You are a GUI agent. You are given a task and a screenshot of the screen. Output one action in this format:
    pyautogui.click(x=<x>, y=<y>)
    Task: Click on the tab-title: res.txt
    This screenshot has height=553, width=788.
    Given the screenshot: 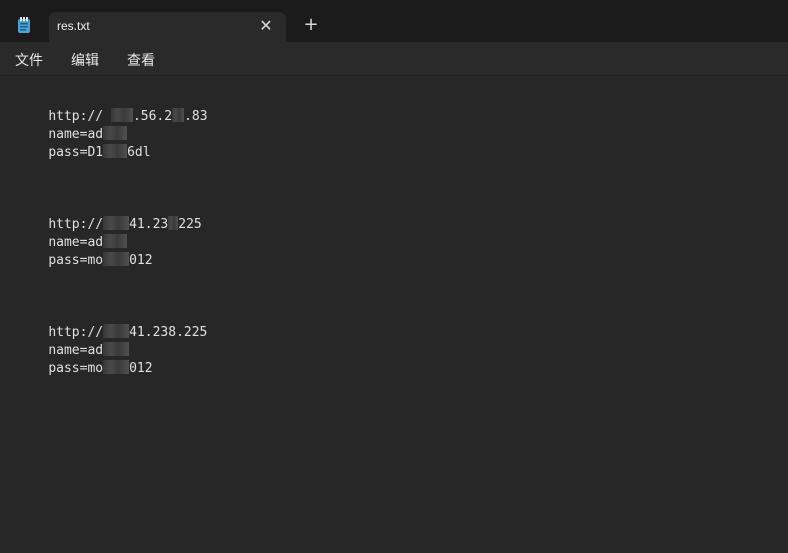 What is the action you would take?
    pyautogui.click(x=73, y=26)
    